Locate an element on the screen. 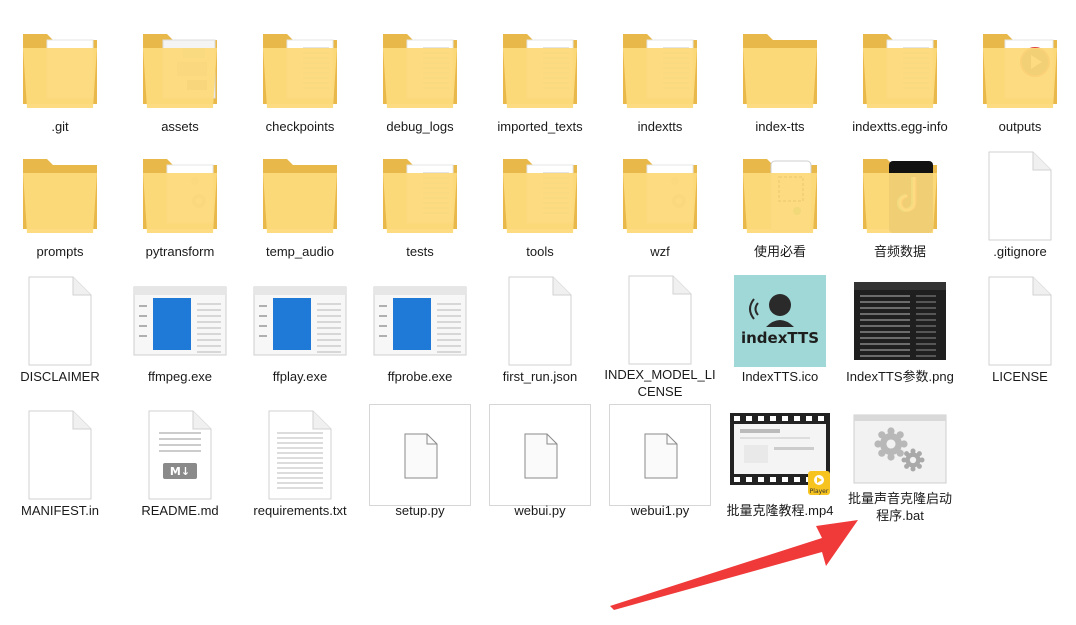  file-item: debug_logs is located at coordinates (420, 79).